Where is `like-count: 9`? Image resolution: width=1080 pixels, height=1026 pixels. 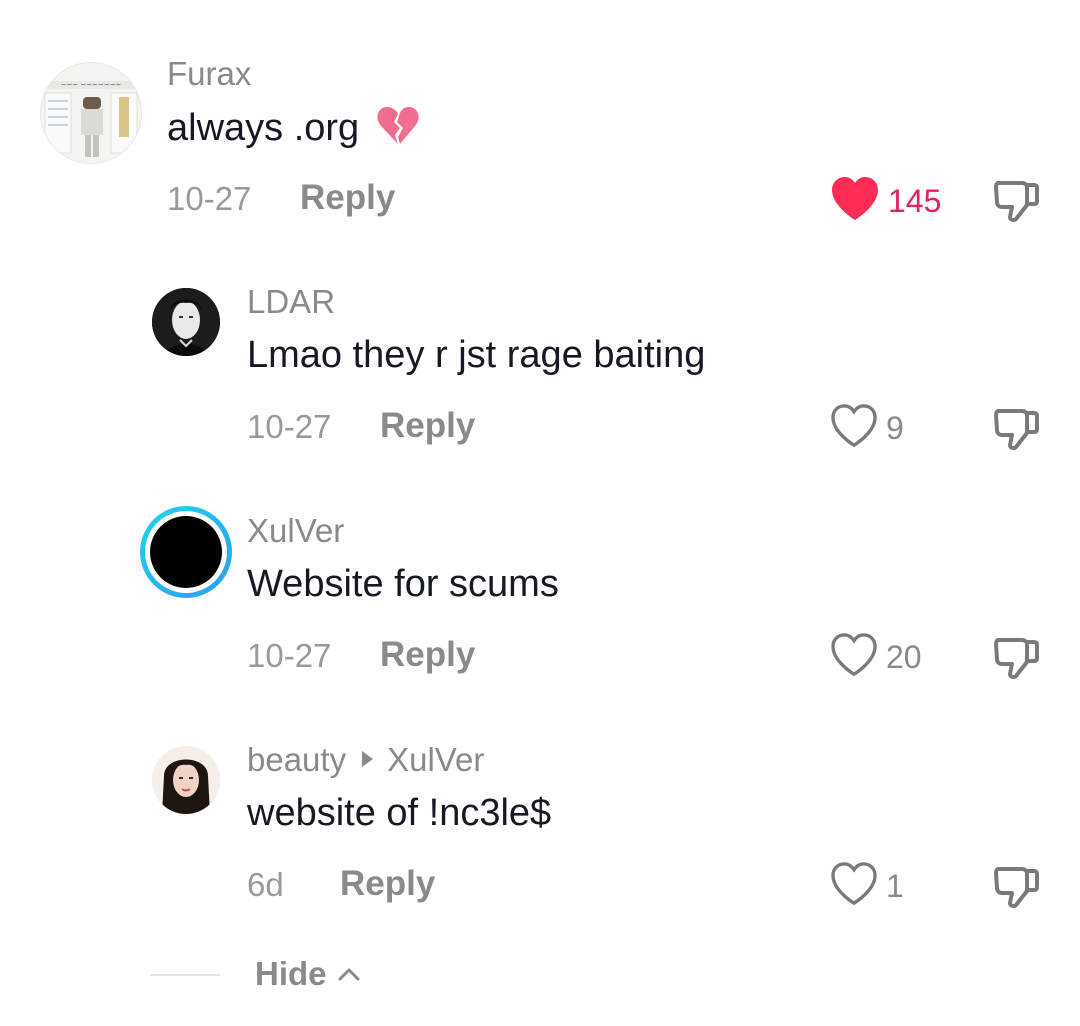 like-count: 9 is located at coordinates (895, 428).